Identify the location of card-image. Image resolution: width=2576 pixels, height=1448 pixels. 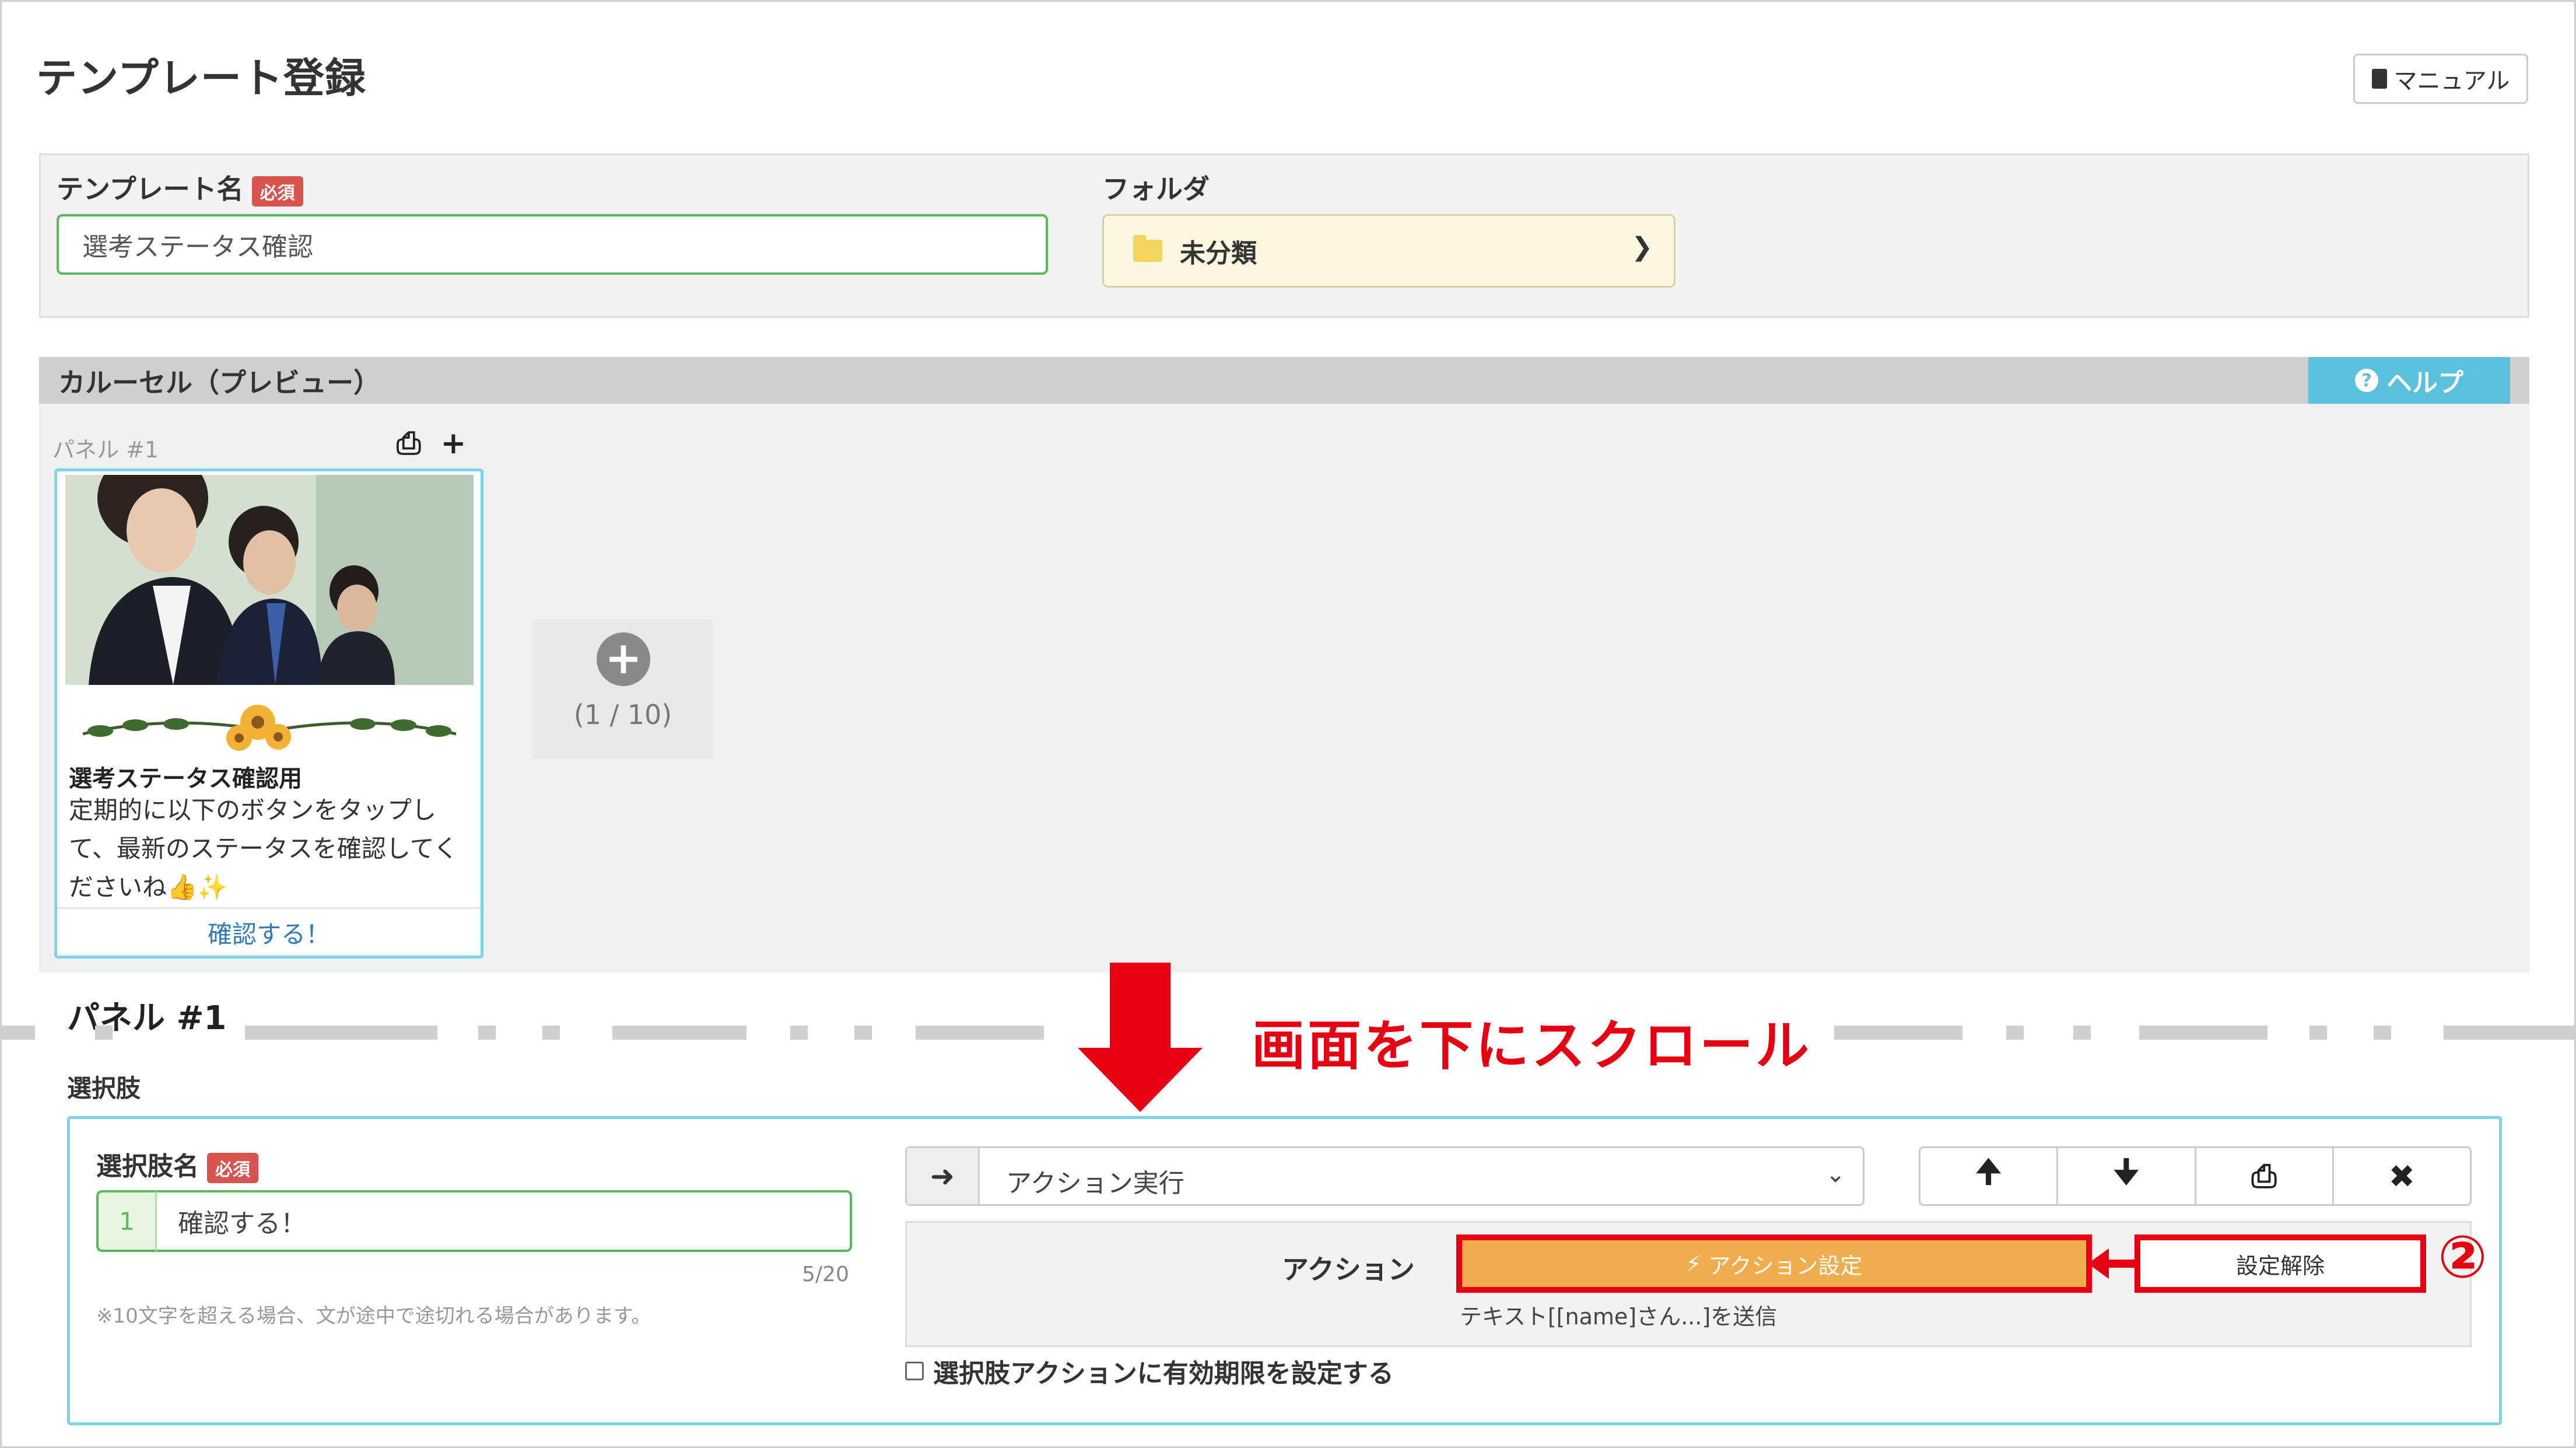
(269, 580).